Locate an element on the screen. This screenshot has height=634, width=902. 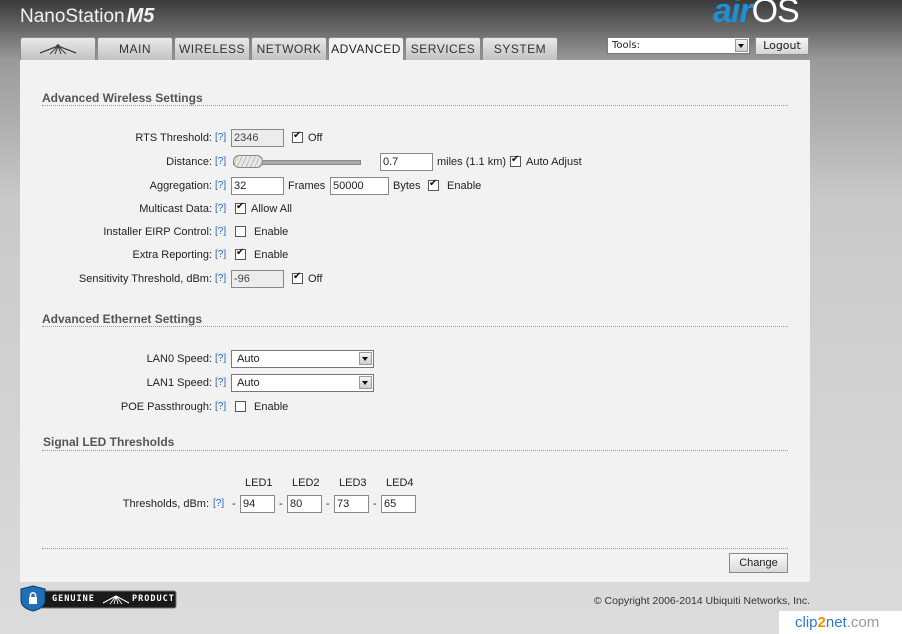
product-label: NanoStation is located at coordinates (72, 16).